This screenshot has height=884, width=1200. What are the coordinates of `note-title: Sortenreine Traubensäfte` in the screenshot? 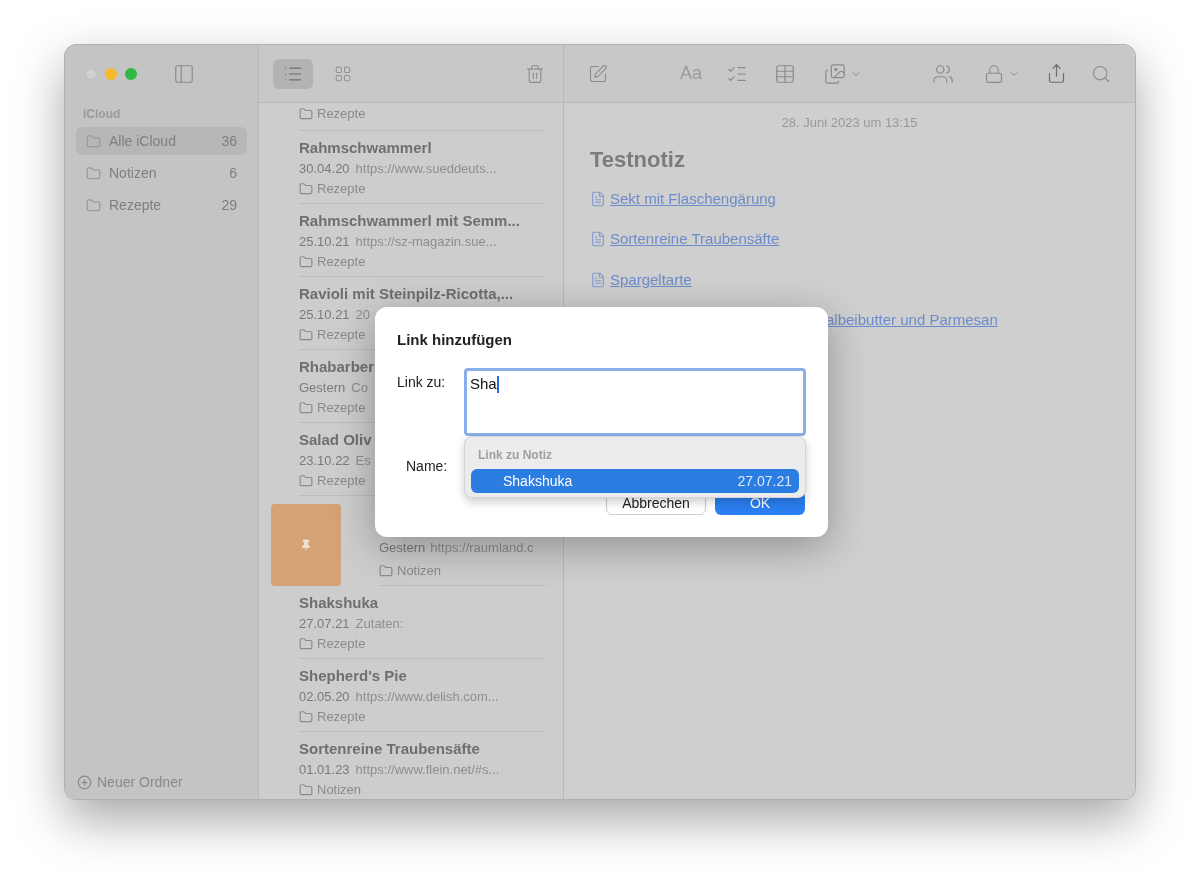 It's located at (422, 748).